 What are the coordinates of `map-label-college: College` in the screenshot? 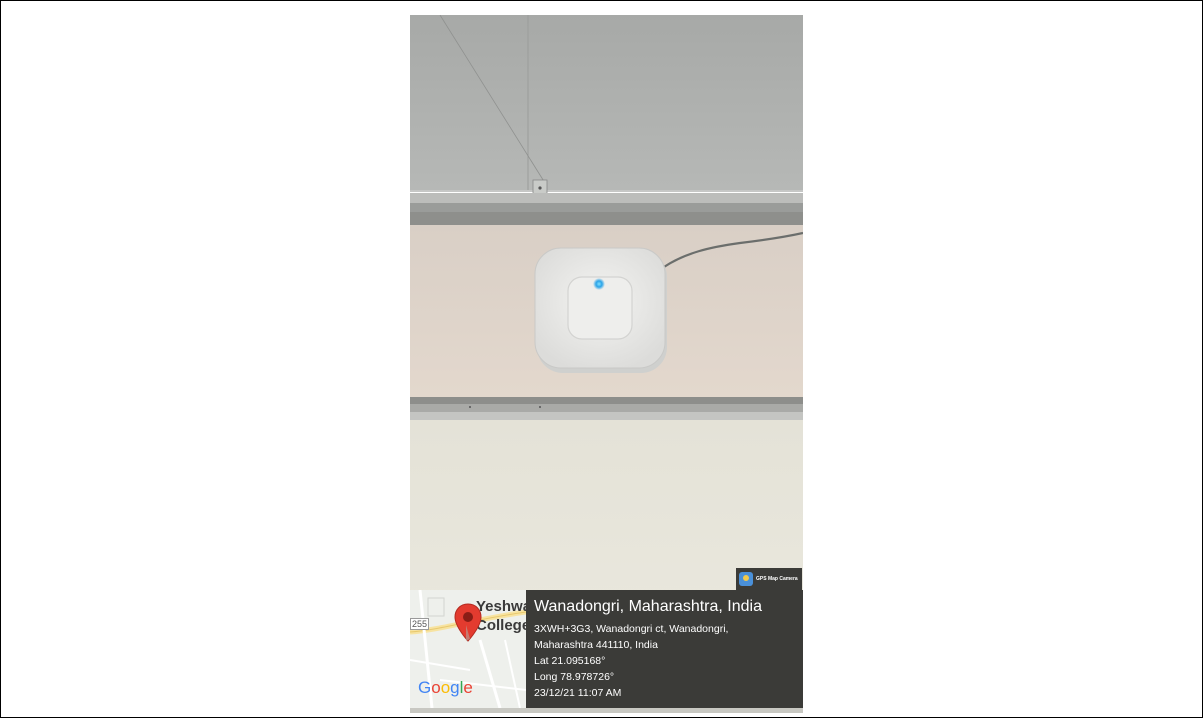 It's located at (501, 625).